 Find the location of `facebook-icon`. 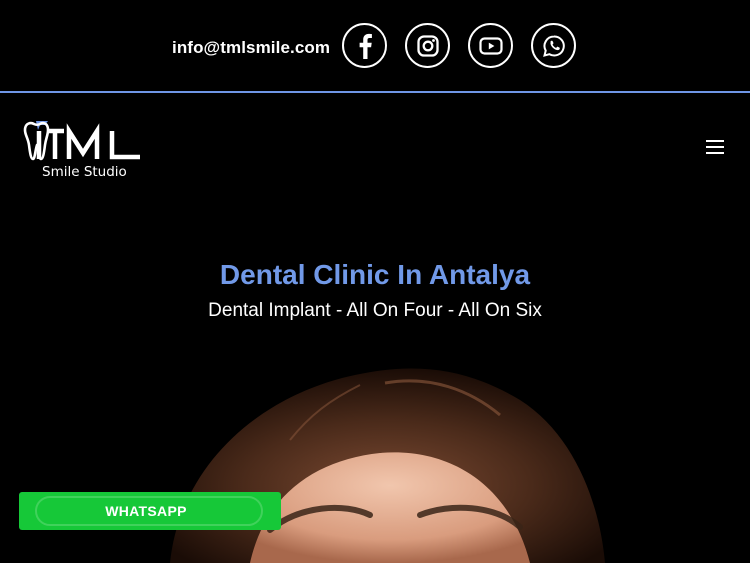

facebook-icon is located at coordinates (365, 46).